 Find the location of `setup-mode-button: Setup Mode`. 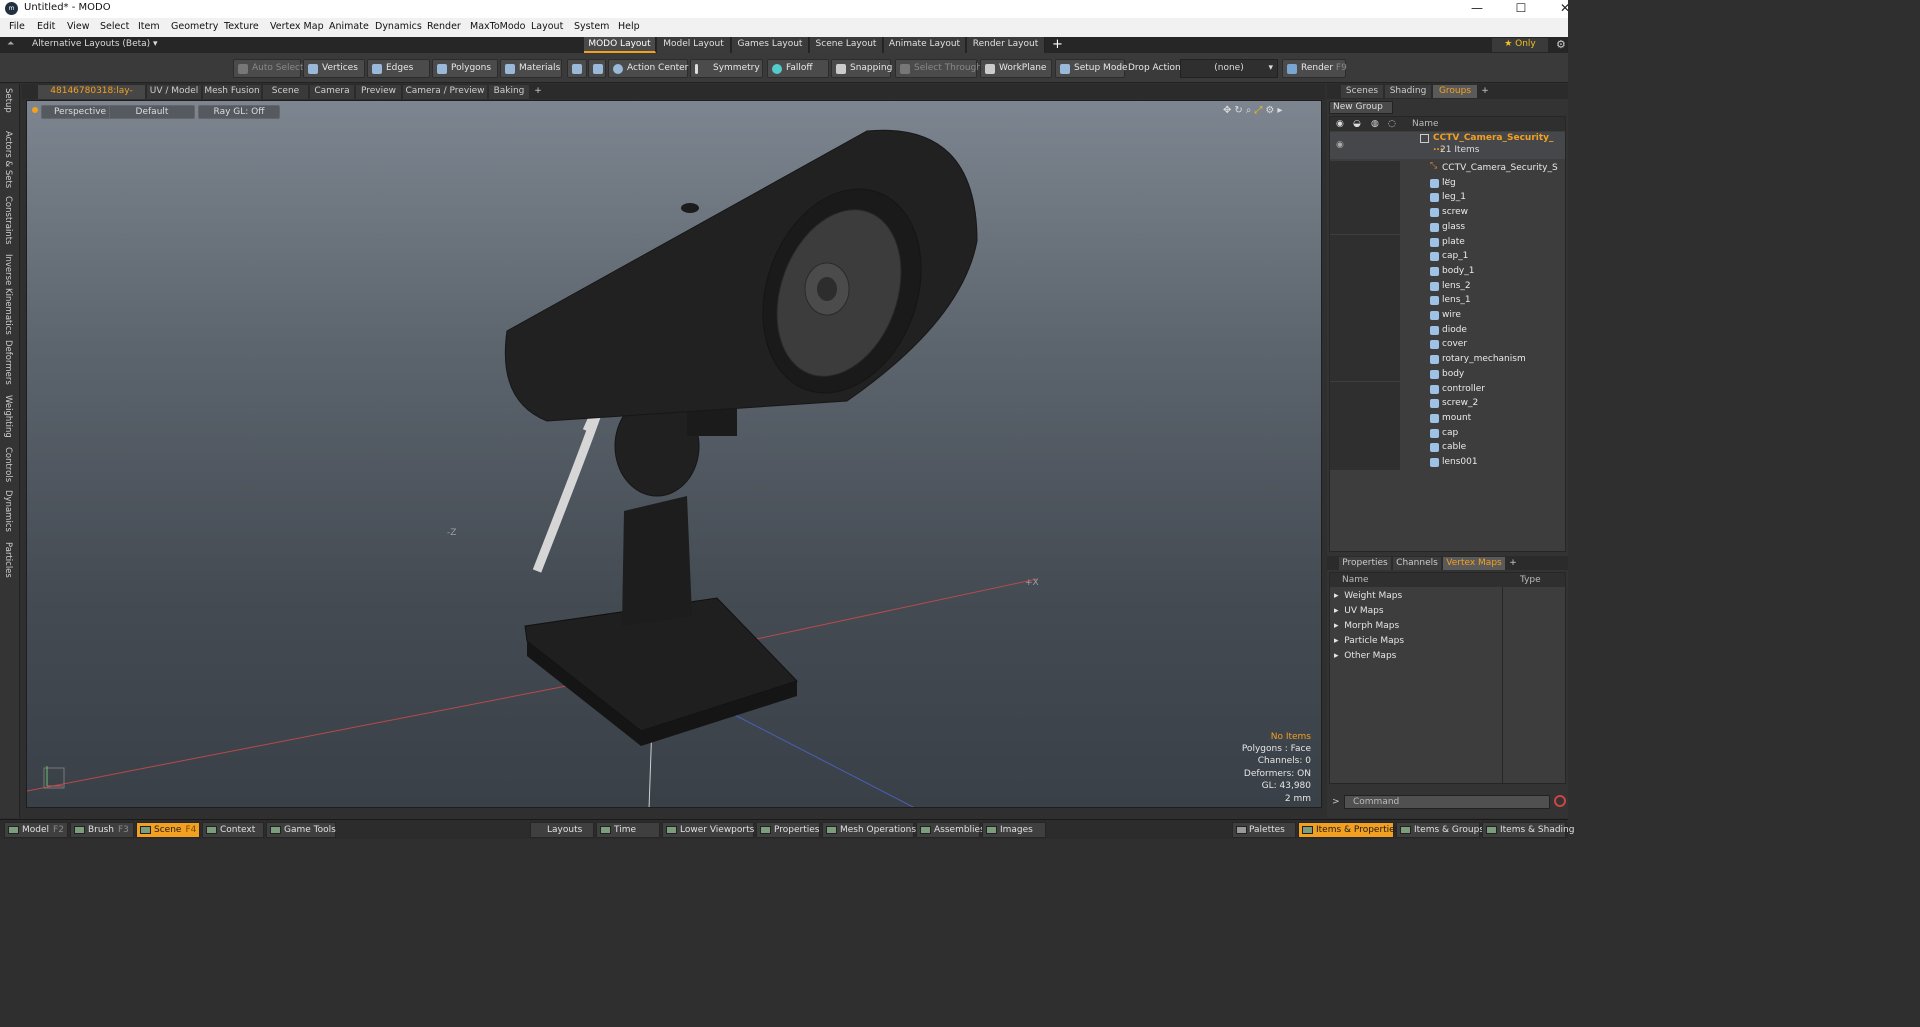

setup-mode-button: Setup Mode is located at coordinates (1091, 68).